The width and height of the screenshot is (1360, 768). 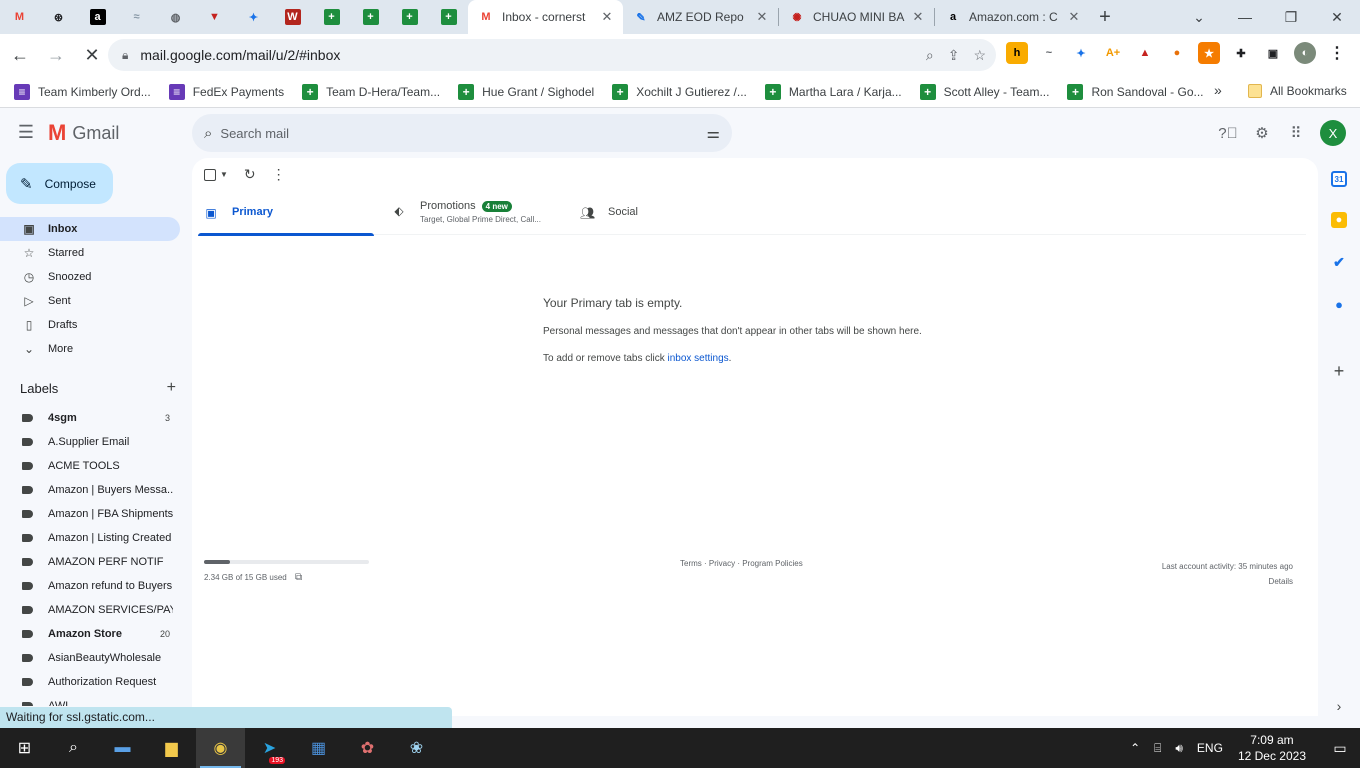 I want to click on alert-extension-icon: ▲, so click(x=1145, y=53).